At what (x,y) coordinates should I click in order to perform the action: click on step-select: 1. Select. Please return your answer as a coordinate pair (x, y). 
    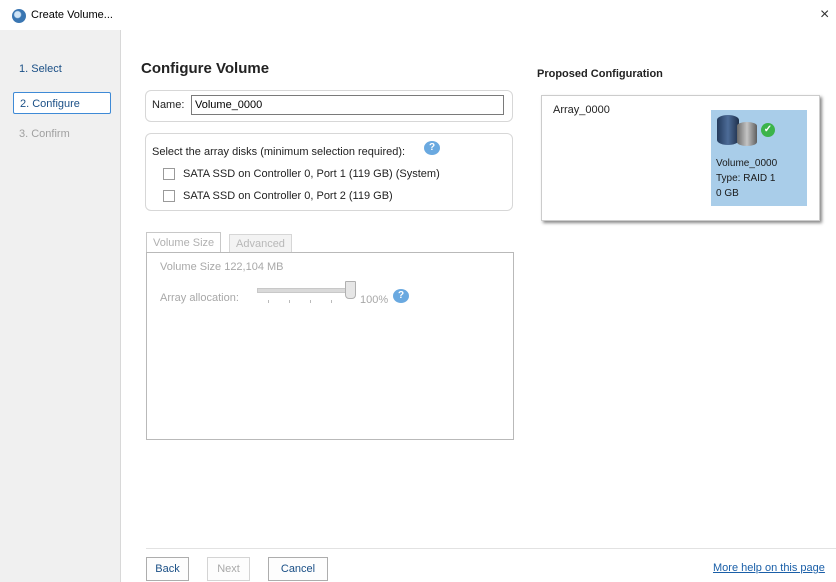
    Looking at the image, I should click on (40, 69).